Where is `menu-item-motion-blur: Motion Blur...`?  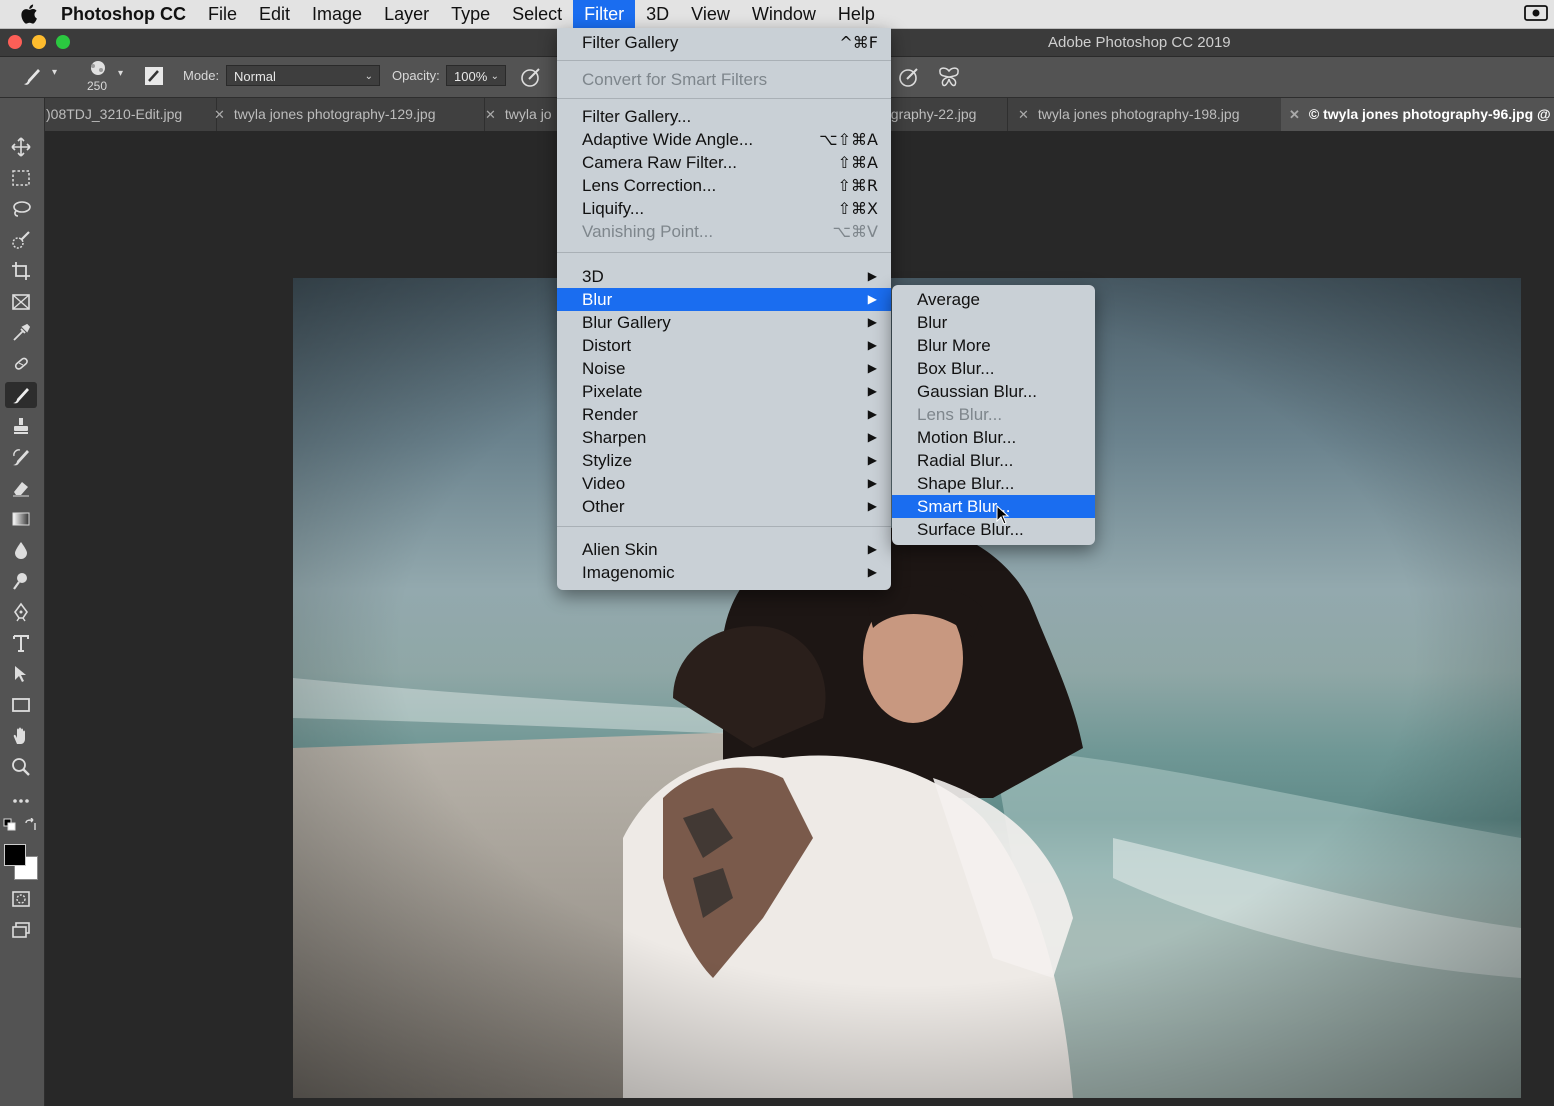
menu-item-motion-blur: Motion Blur... is located at coordinates (993, 437).